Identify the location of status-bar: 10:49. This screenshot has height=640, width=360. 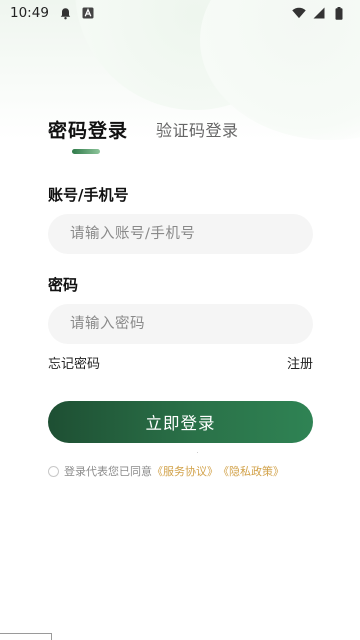
(180, 13).